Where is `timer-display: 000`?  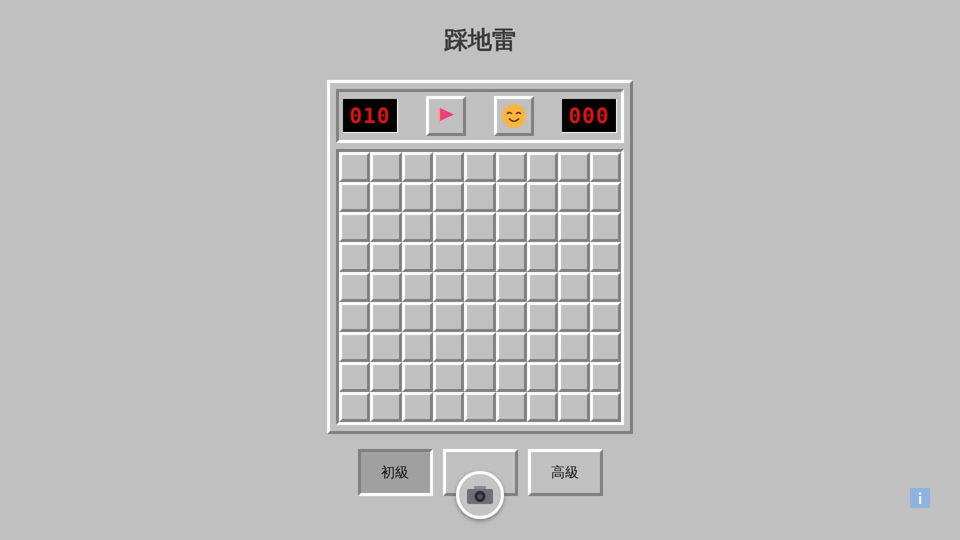 timer-display: 000 is located at coordinates (589, 116).